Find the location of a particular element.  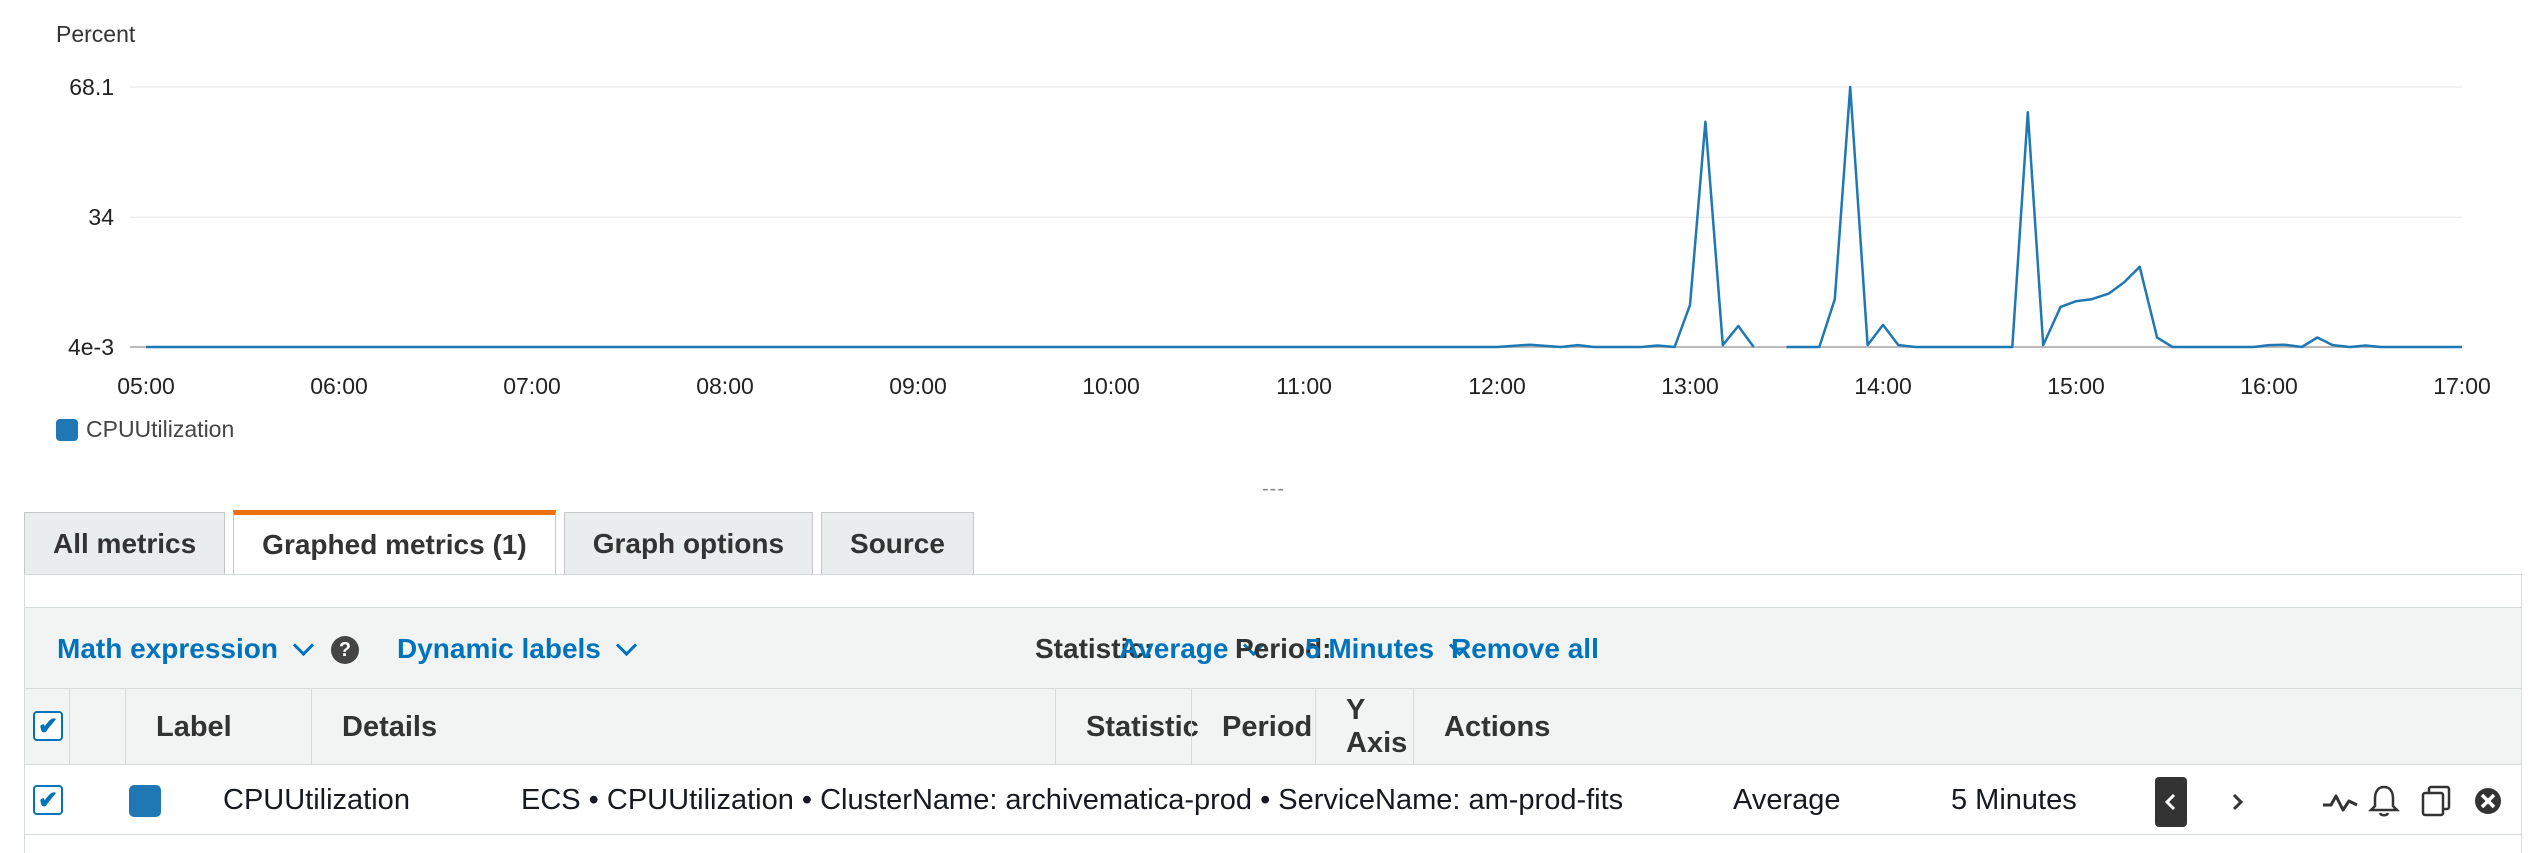

select-all-checkbox: ✔ is located at coordinates (48, 726).